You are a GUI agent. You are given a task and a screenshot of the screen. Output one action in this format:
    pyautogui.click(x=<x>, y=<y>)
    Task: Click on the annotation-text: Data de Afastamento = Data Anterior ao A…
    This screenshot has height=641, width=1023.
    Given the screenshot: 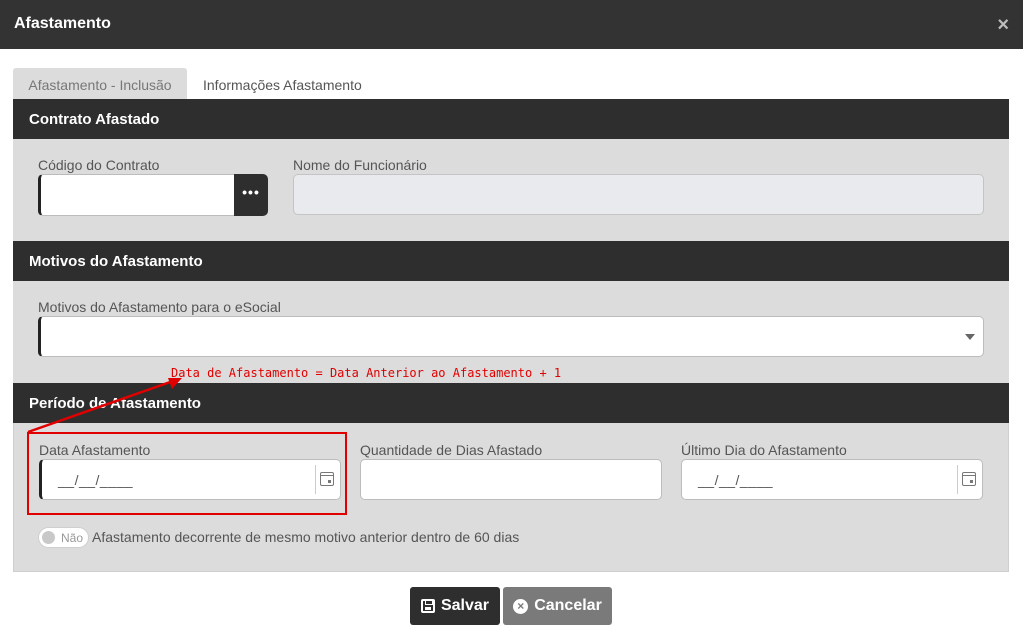 What is the action you would take?
    pyautogui.click(x=366, y=373)
    